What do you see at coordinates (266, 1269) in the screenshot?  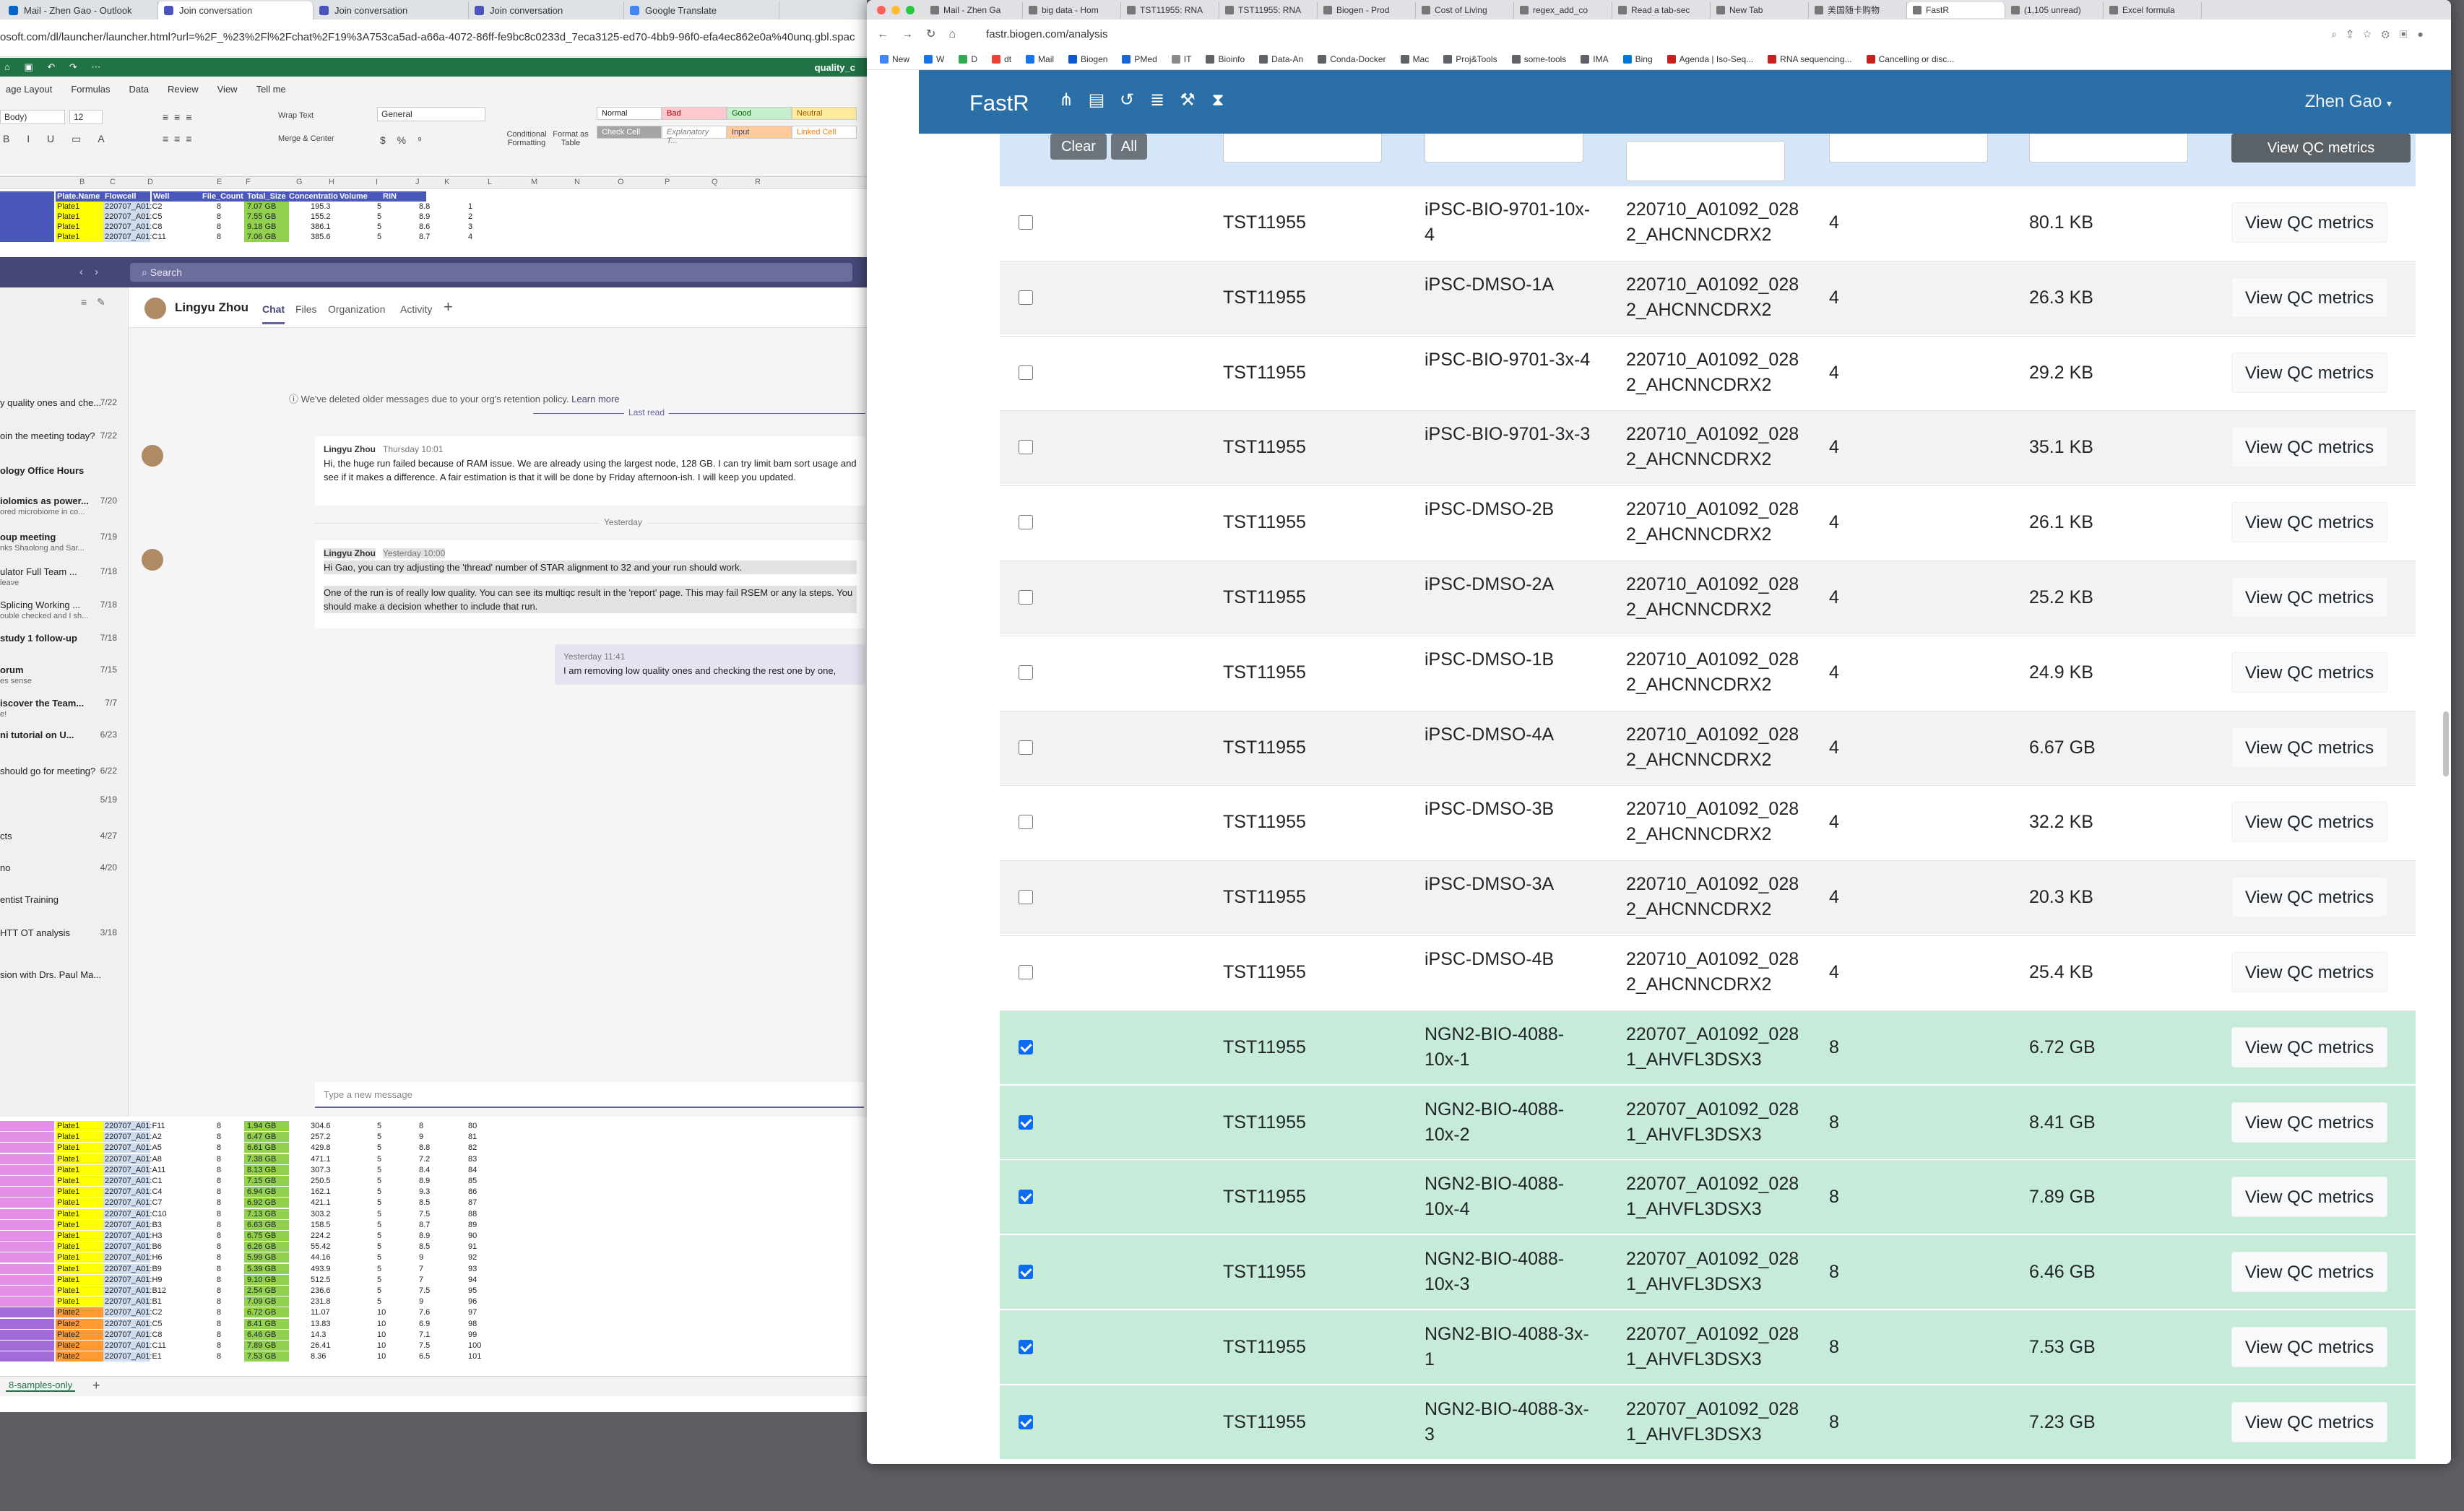 I see `cell: 5.39 GB` at bounding box center [266, 1269].